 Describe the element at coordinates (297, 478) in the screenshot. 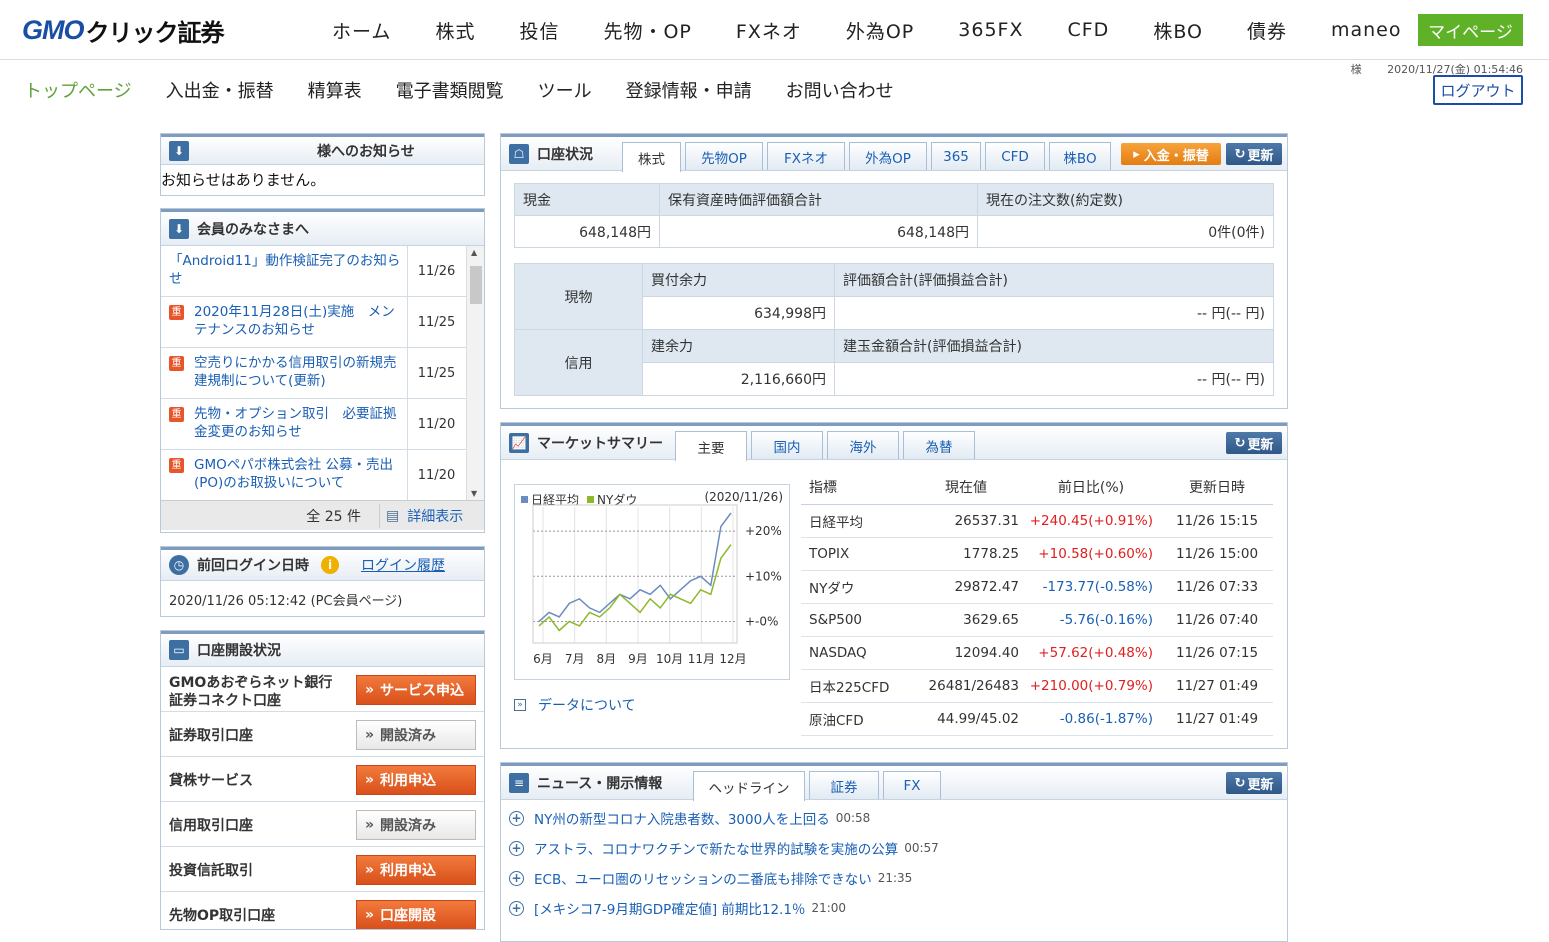

I see `members-item-link: GMOペパボ株式会社 公募・売出(PO)のお取扱いについて` at that location.